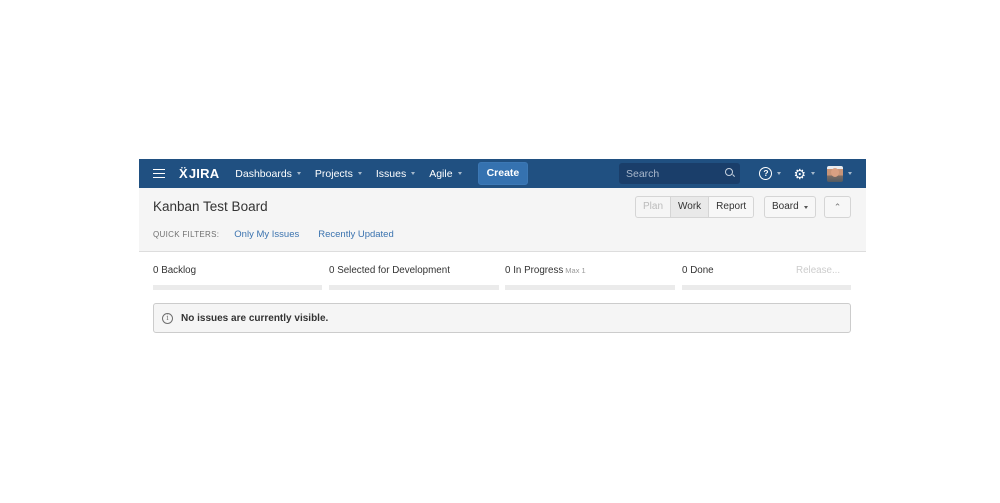 The height and width of the screenshot is (503, 1000). What do you see at coordinates (186, 234) in the screenshot?
I see `quick-filters-label: QUICK FILTERS:` at bounding box center [186, 234].